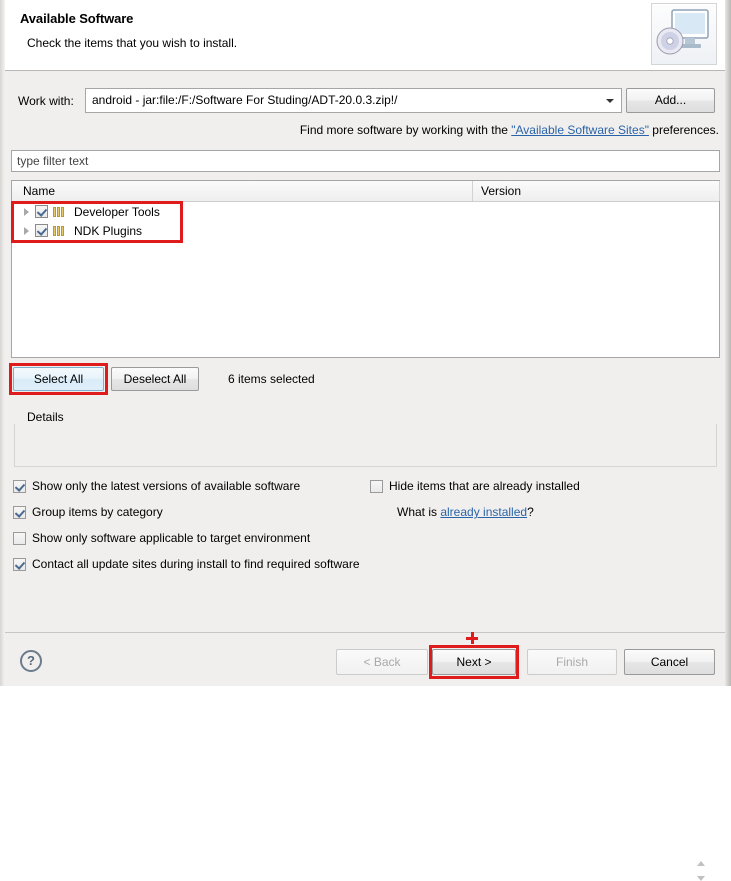  I want to click on column-header-name: Name, so click(39, 191).